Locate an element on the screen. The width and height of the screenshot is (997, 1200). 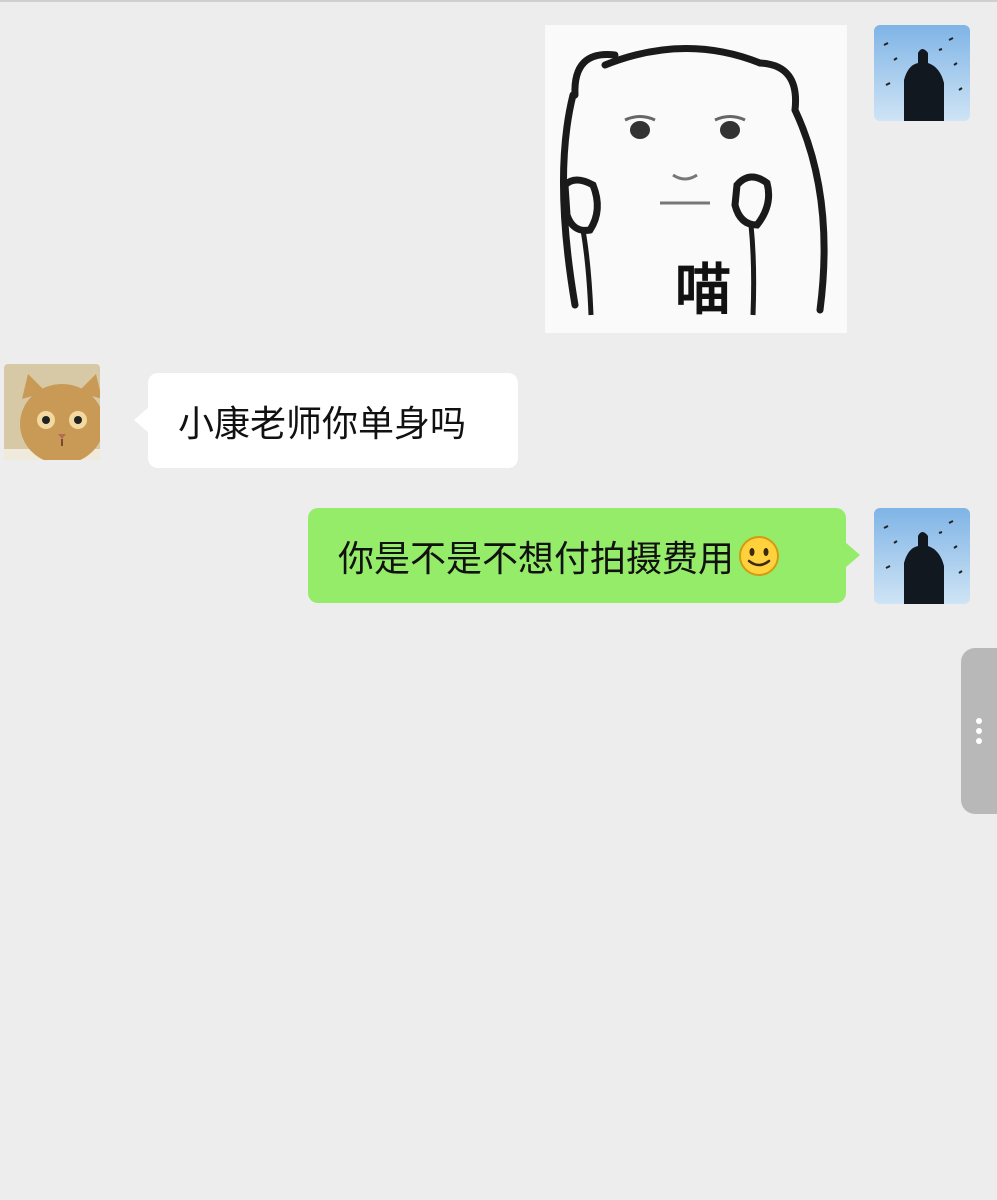
incoming-message-bubble: 小康老师你单身吗 is located at coordinates (326, 420).